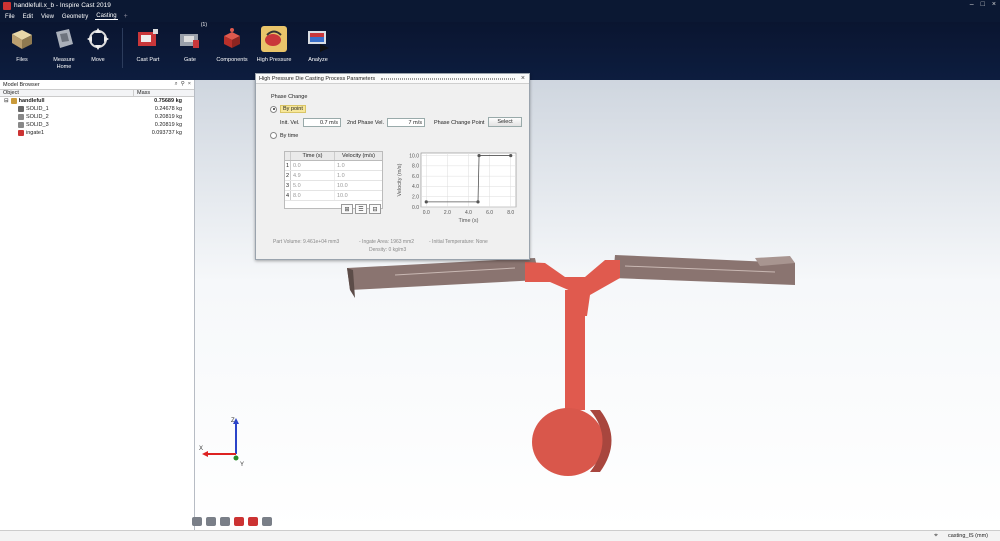 The width and height of the screenshot is (1000, 541). What do you see at coordinates (322, 122) in the screenshot?
I see `init-vel-input: 0.7 m/s` at bounding box center [322, 122].